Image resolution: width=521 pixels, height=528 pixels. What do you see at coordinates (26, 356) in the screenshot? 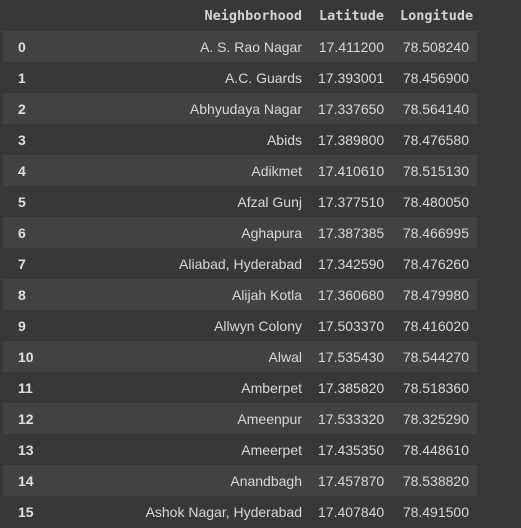
I see `row-index: 10` at bounding box center [26, 356].